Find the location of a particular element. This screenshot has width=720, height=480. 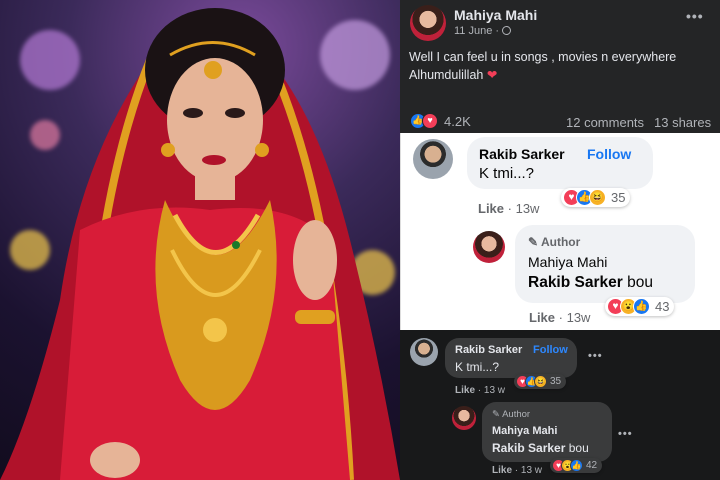

reply-reactions: ♥ 😮 👍 42 is located at coordinates (576, 465).